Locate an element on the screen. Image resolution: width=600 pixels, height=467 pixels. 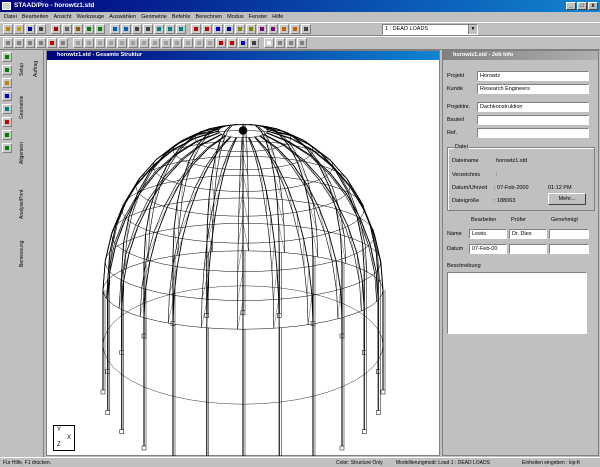
menu-hilfe: Hilfe is located at coordinates (277, 17).